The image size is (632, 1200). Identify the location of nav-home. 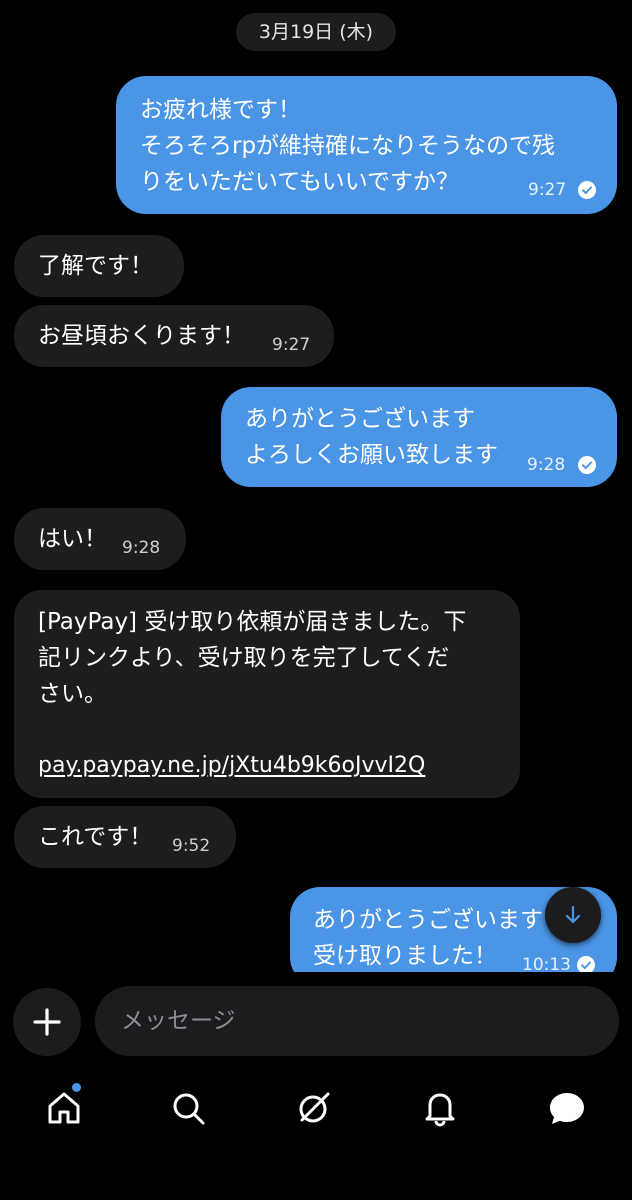
(64, 1108).